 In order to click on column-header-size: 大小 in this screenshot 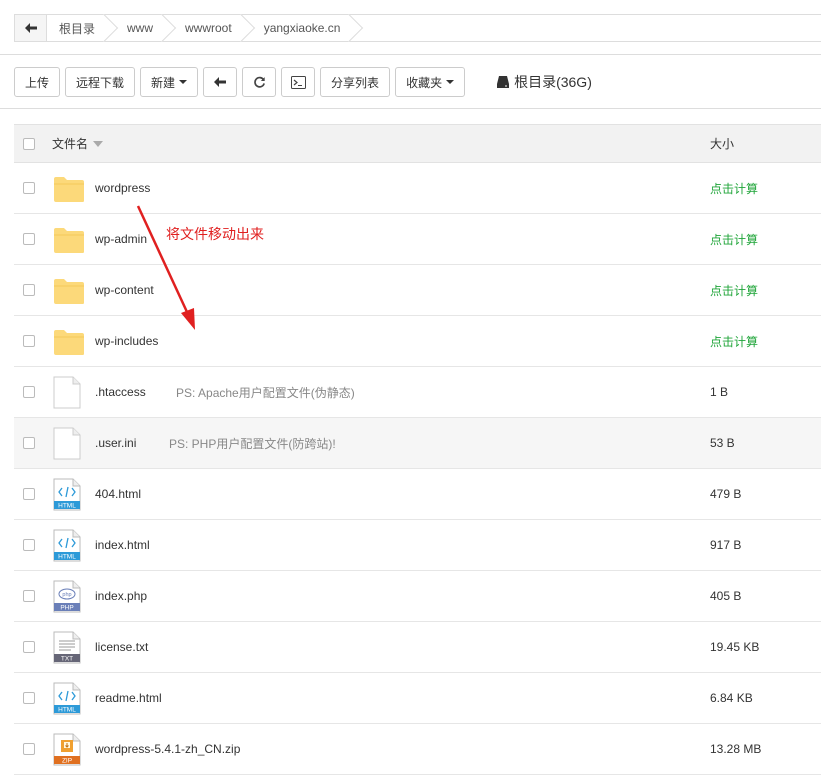, I will do `click(722, 143)`.